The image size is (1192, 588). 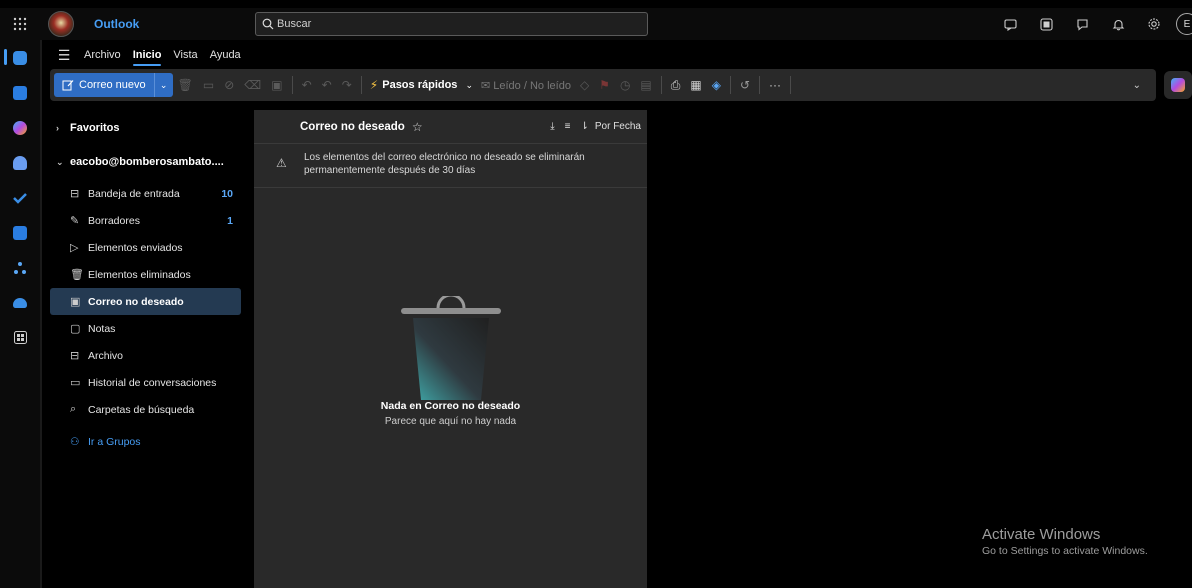 What do you see at coordinates (145, 355) in the screenshot?
I see `folder-item-archive: ⊟ Archivo` at bounding box center [145, 355].